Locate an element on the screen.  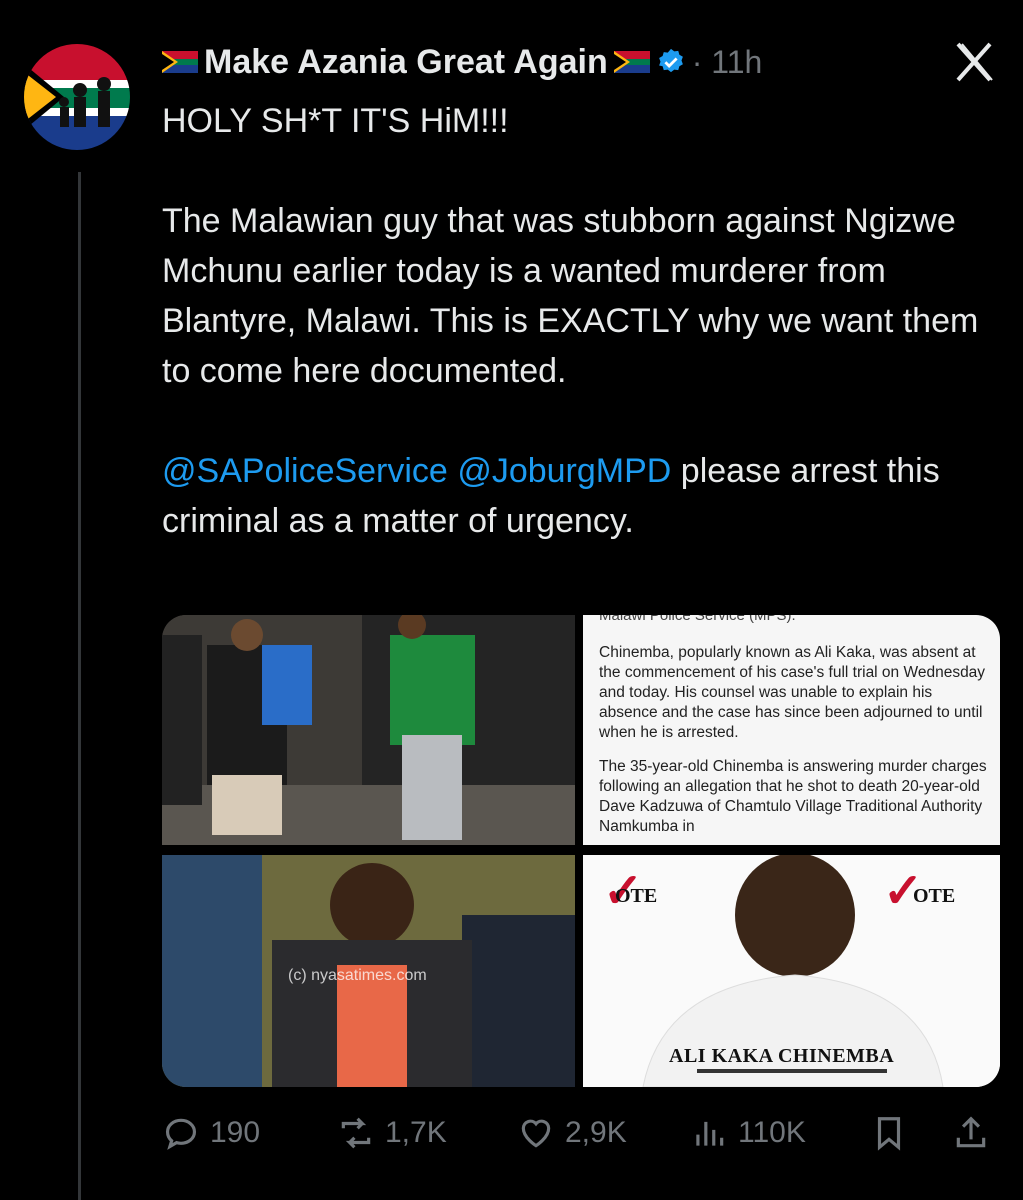
verified-icon is located at coordinates (670, 60).